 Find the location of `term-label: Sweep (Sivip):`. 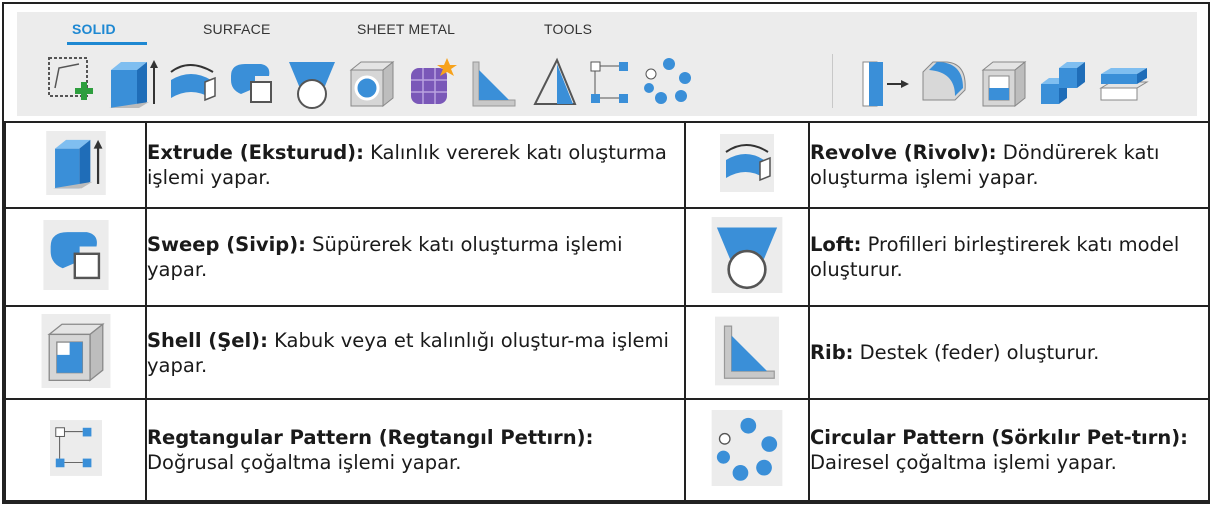

term-label: Sweep (Sivip): is located at coordinates (226, 244).